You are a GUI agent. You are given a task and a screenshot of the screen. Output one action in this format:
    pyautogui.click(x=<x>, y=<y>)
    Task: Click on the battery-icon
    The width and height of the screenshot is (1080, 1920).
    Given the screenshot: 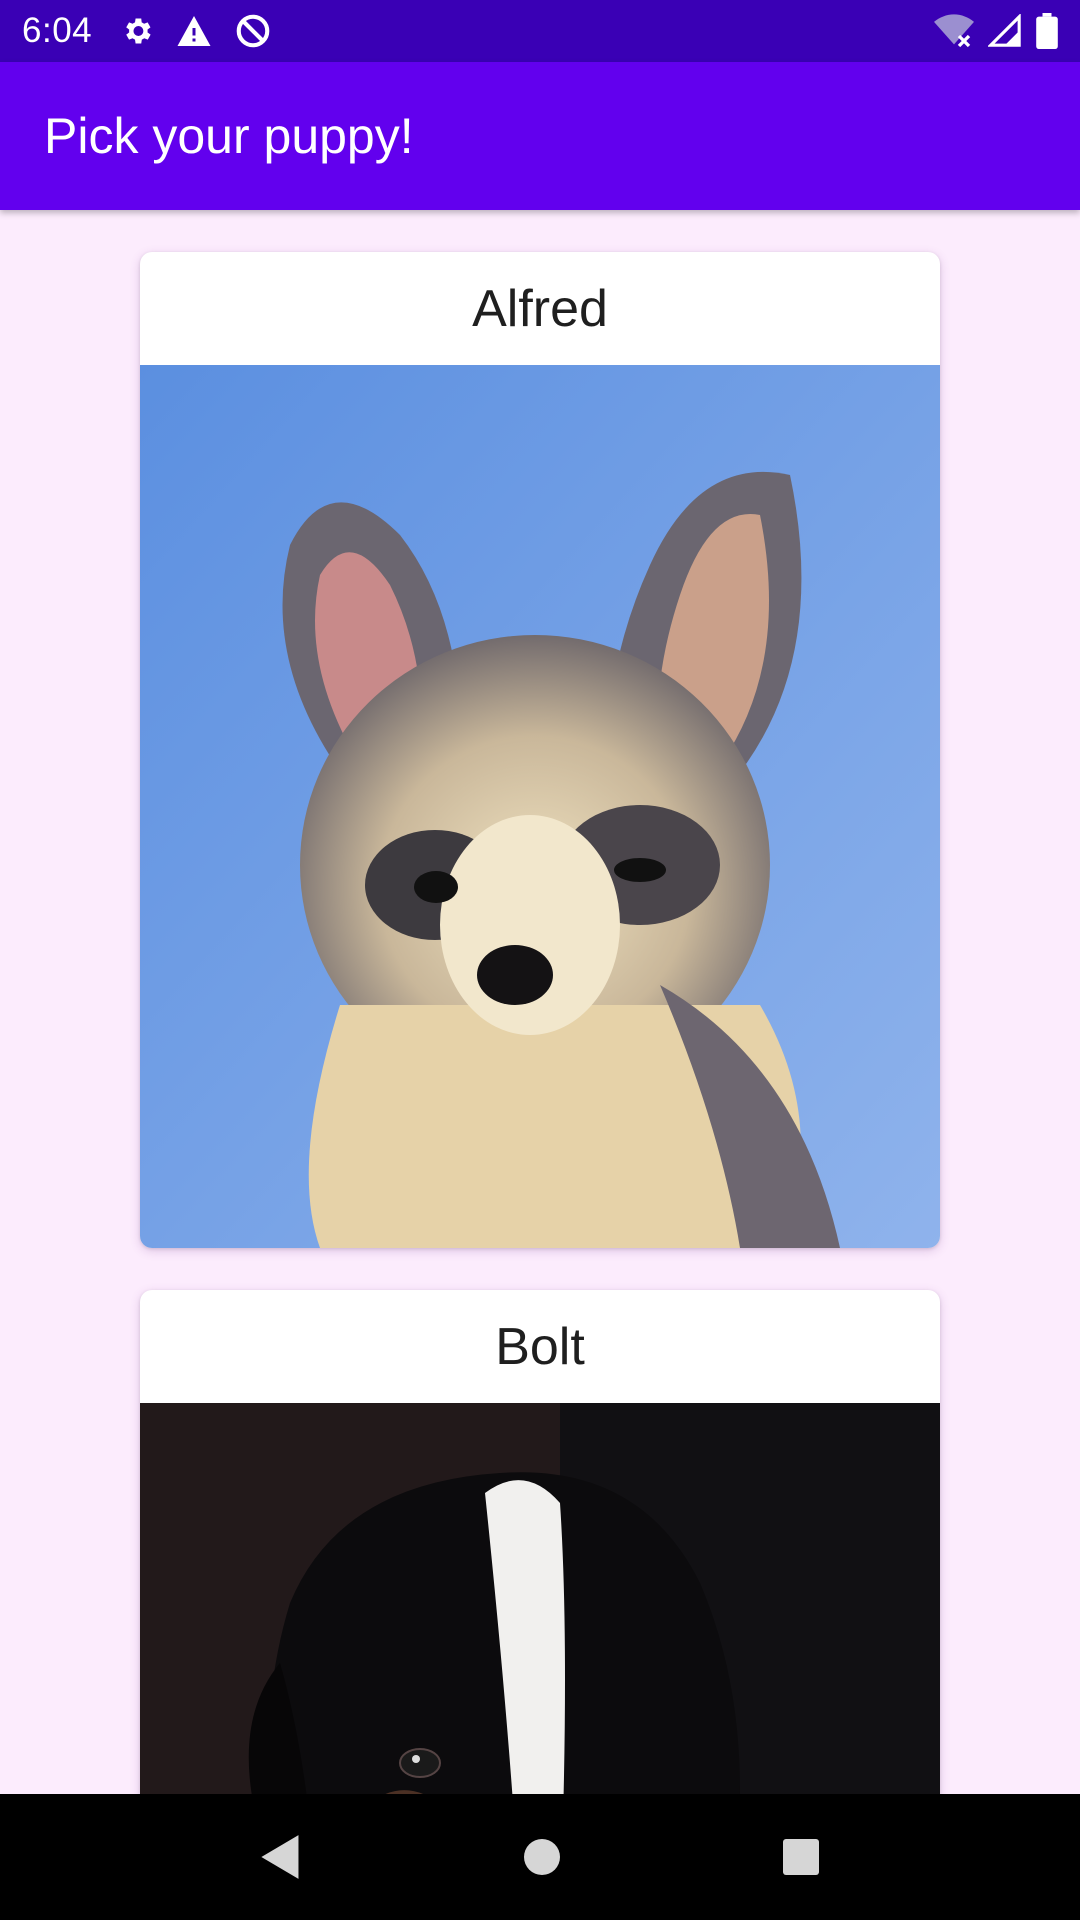 What is the action you would take?
    pyautogui.click(x=1047, y=31)
    